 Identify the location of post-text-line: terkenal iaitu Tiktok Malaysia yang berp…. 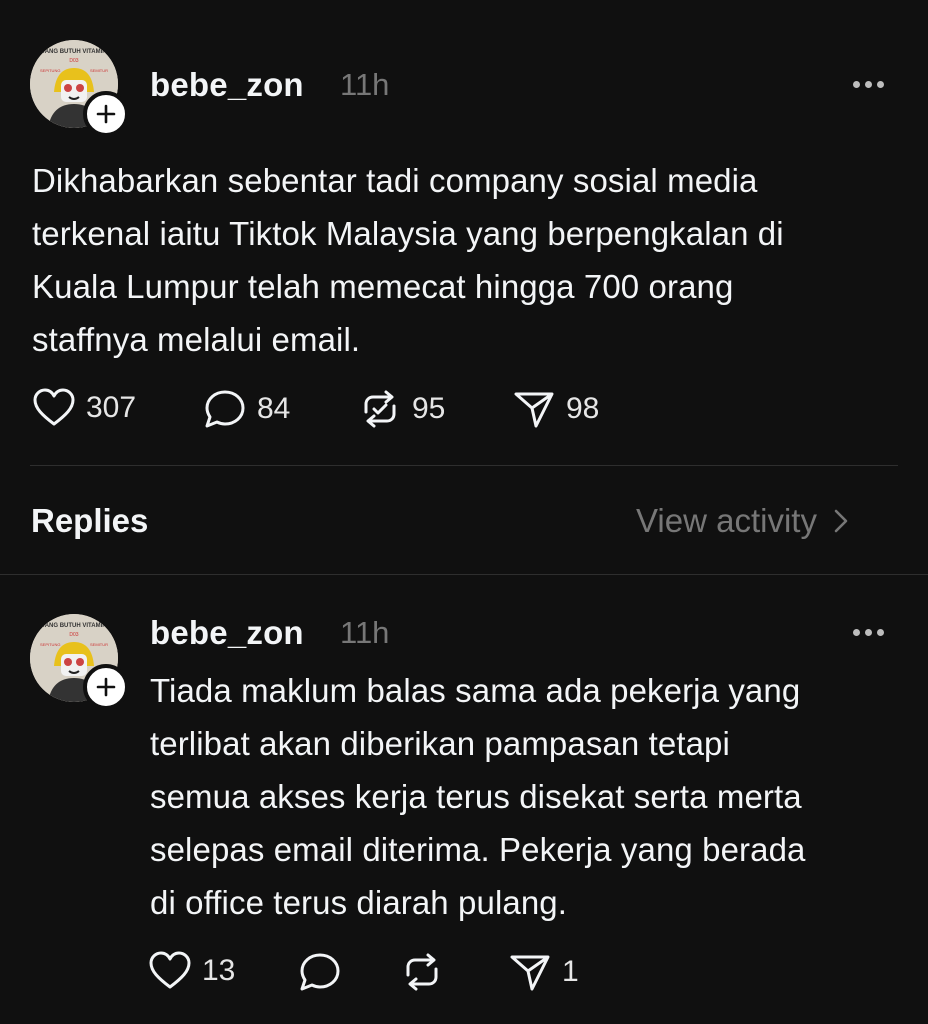
(408, 233).